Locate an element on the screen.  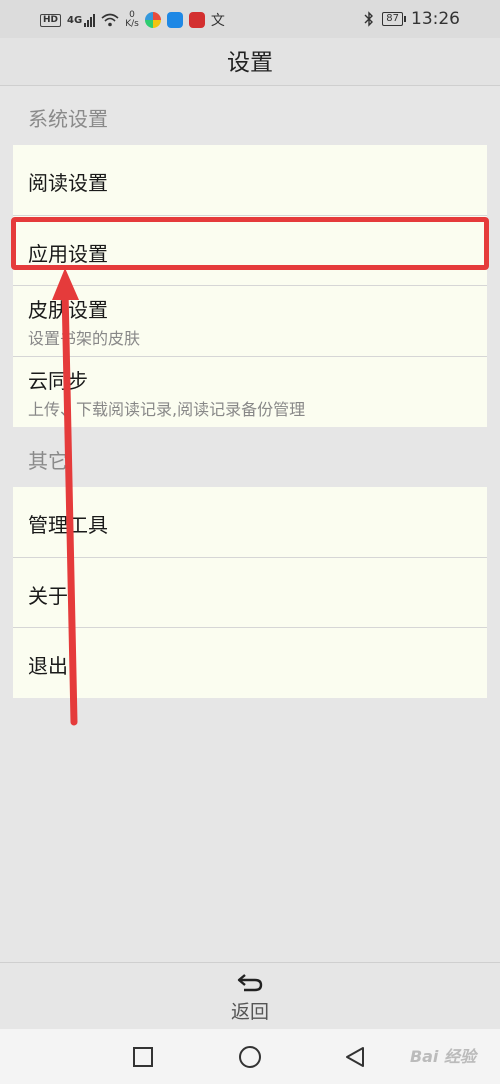
app-icon-colorful is located at coordinates (152, 20).